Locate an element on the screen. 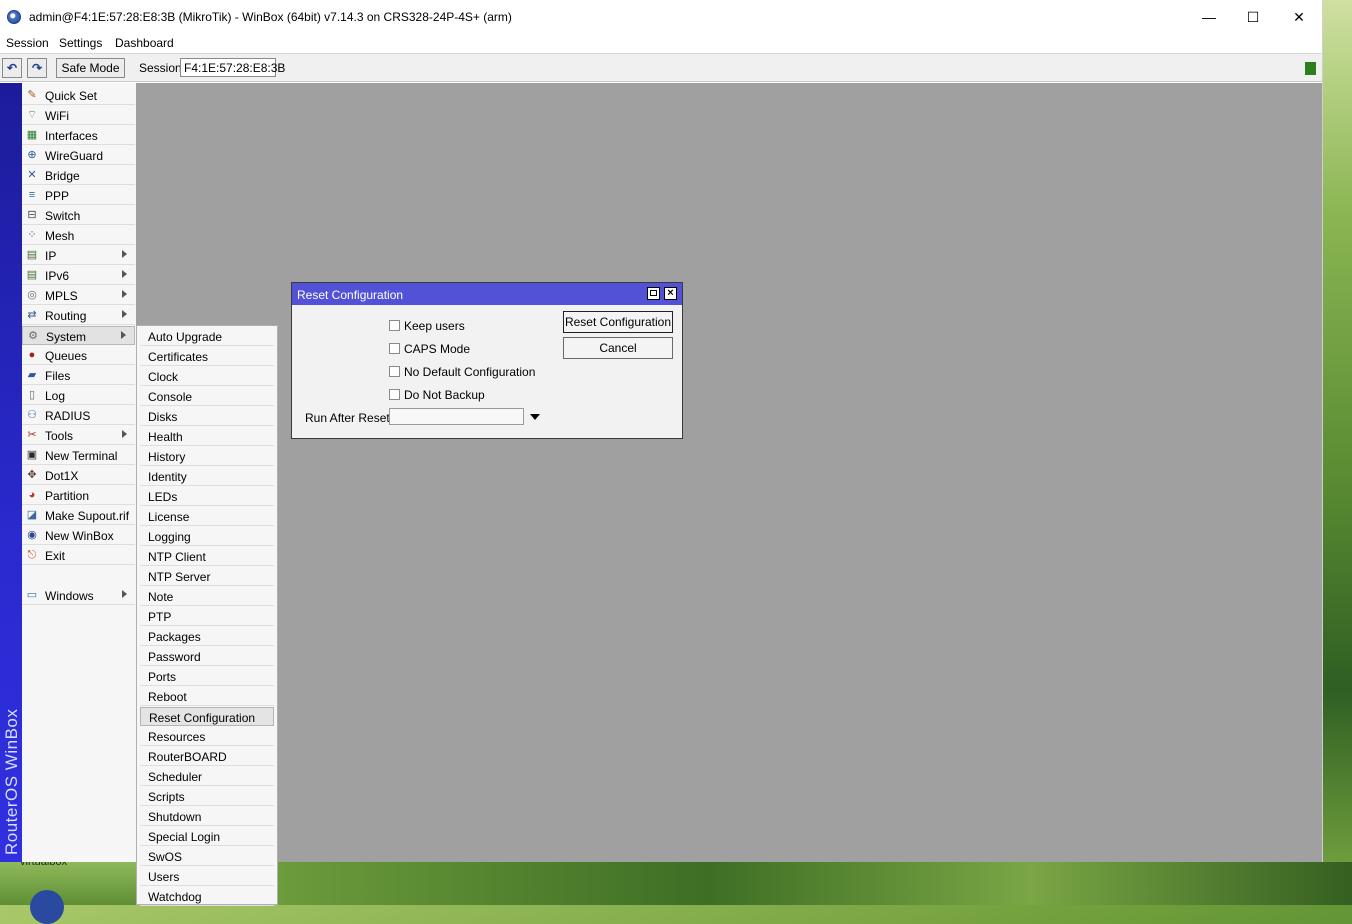  sidebar-item-make-supout-rif: ◪ Make Supout.rif is located at coordinates (78, 515).